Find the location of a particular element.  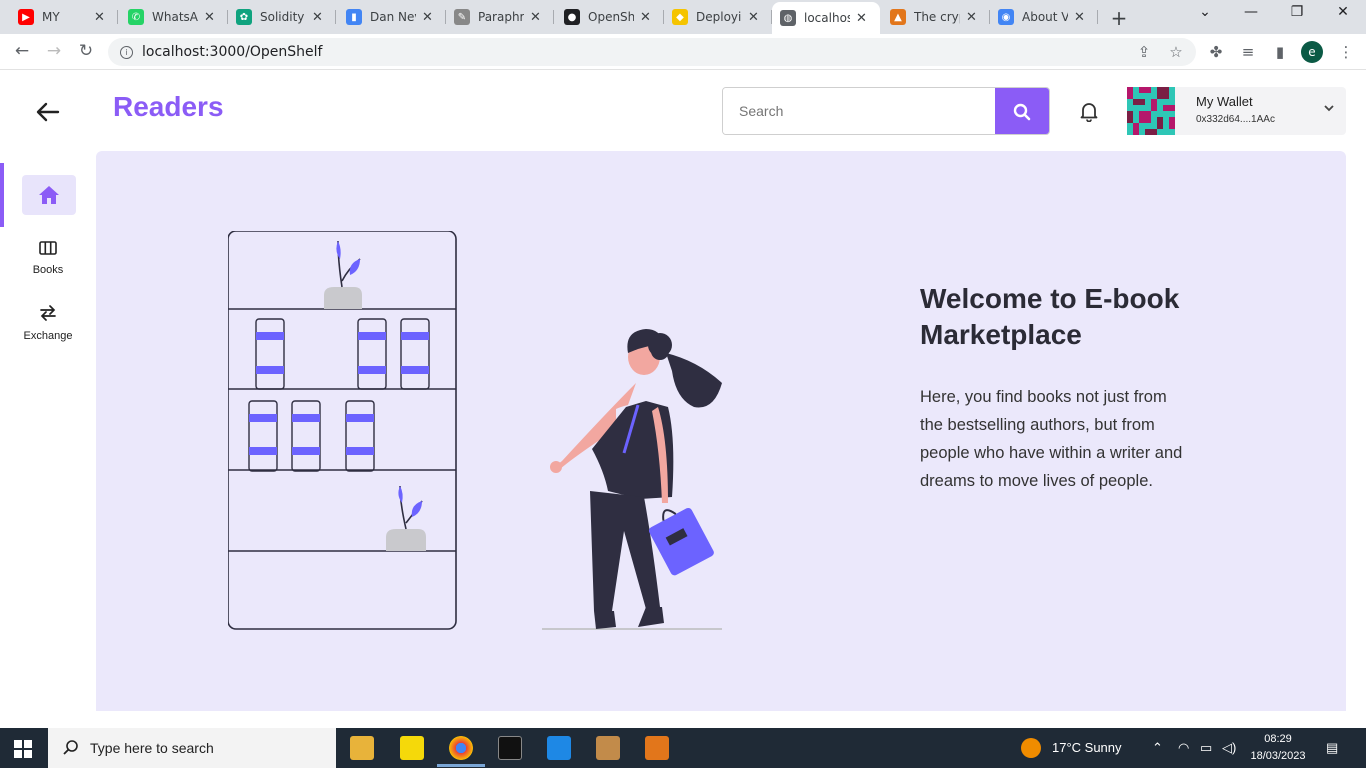

terminal-icon is located at coordinates (510, 748).